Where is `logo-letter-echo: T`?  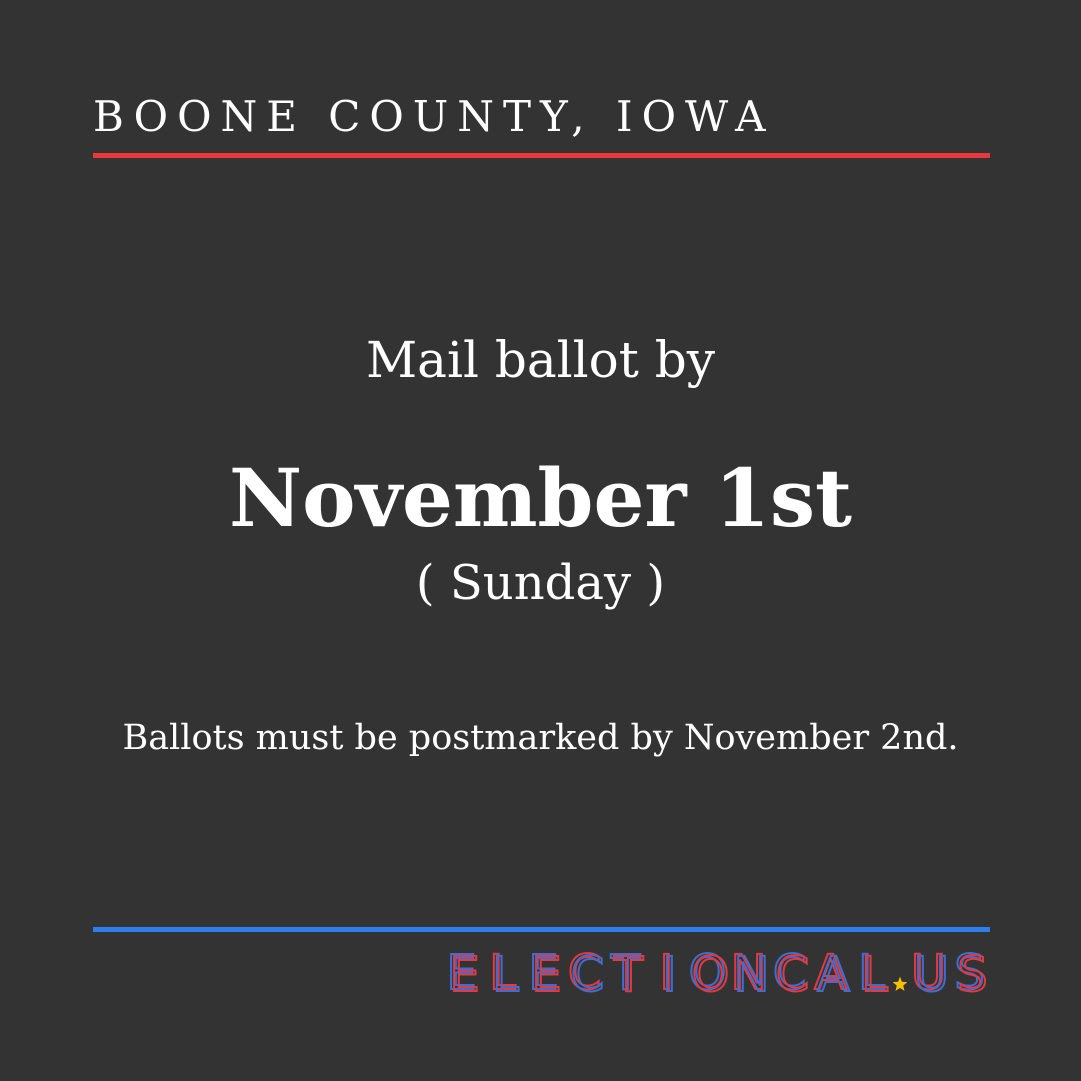
logo-letter-echo: T is located at coordinates (628, 975).